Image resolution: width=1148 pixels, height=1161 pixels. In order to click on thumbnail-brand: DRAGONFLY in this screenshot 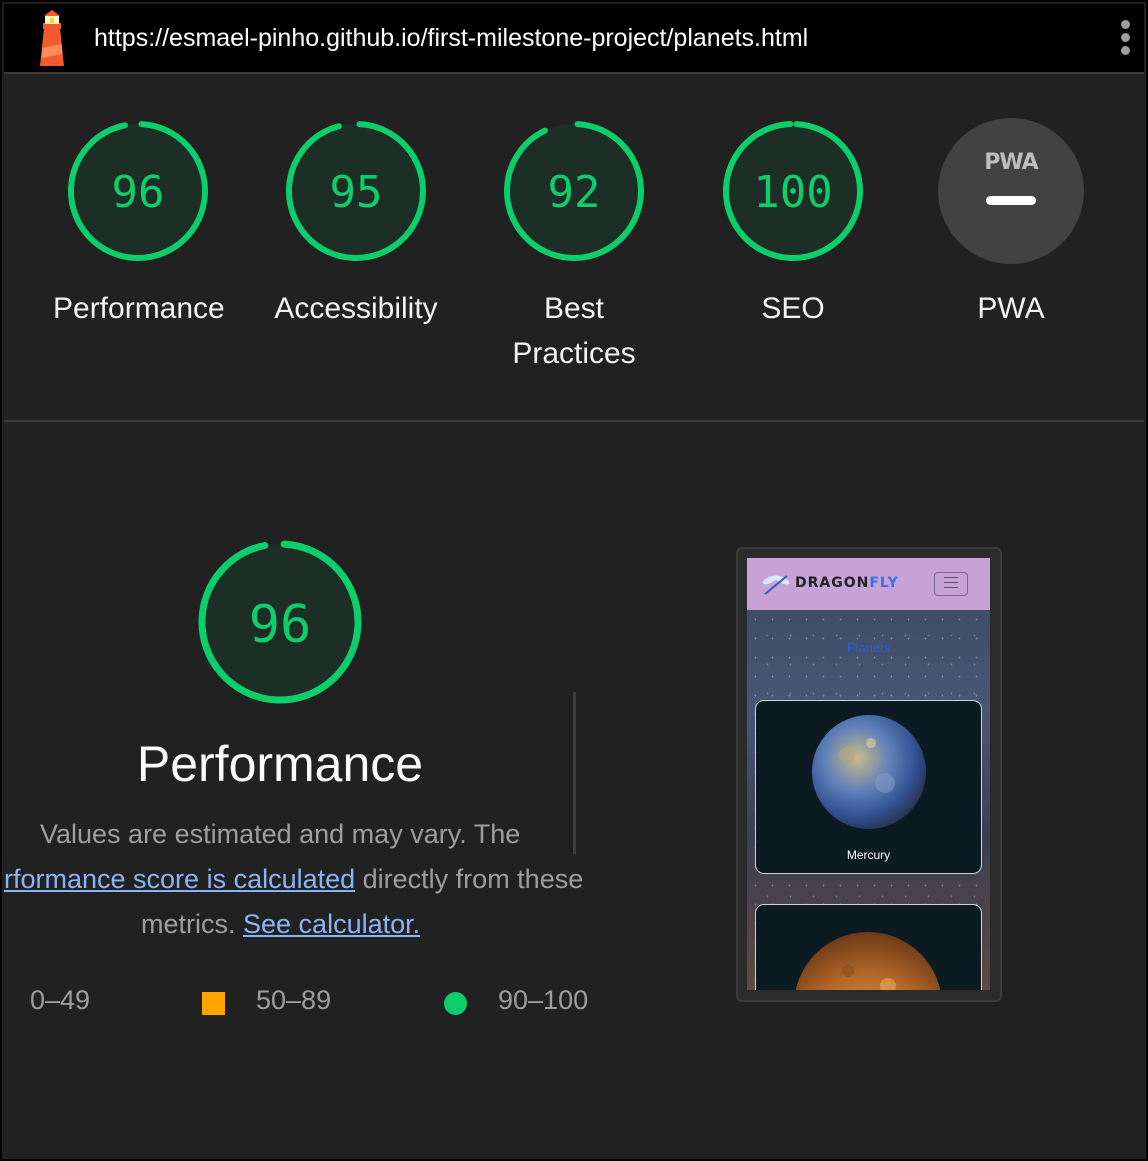, I will do `click(847, 583)`.